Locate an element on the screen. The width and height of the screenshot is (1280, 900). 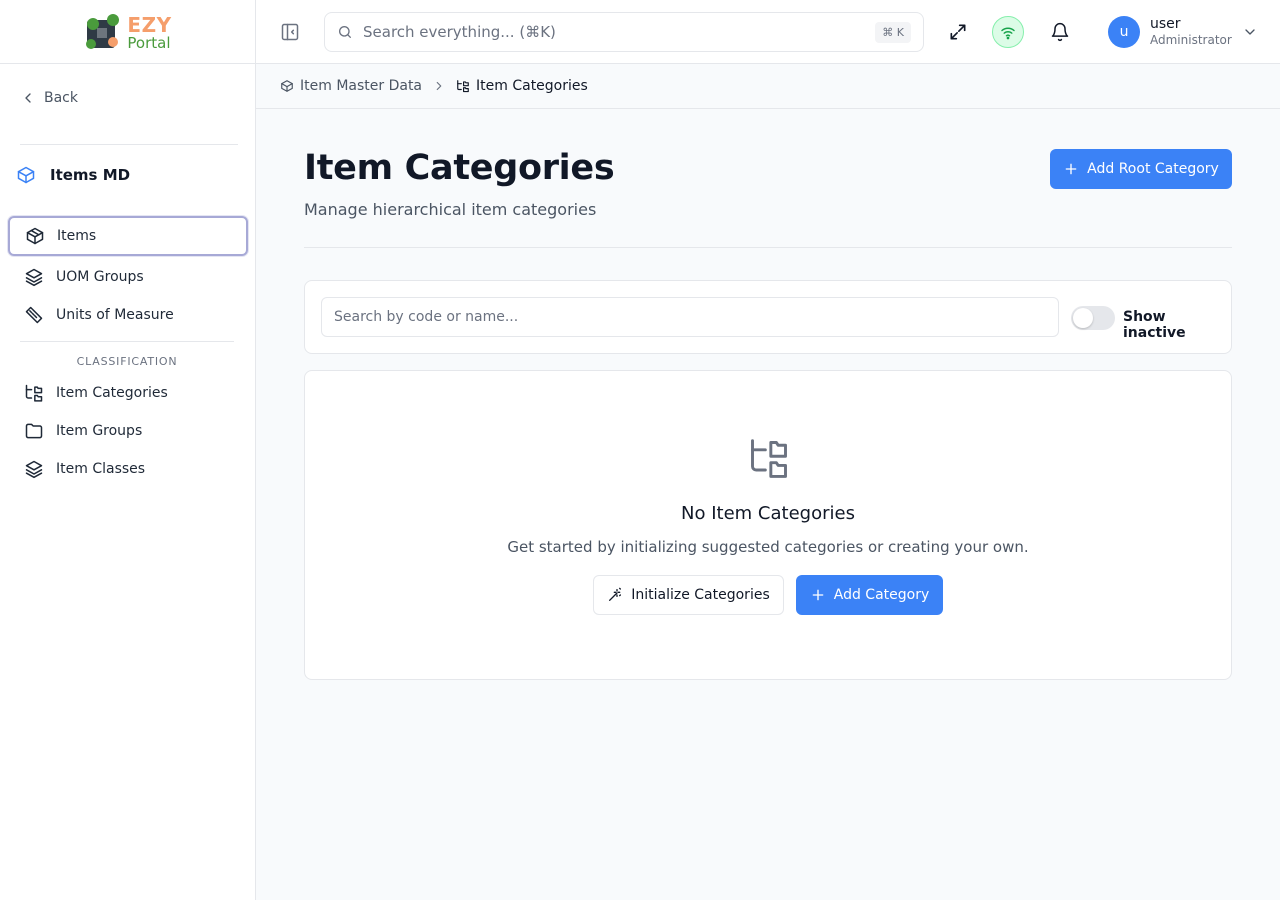
panel-left-close-icon is located at coordinates (290, 32).